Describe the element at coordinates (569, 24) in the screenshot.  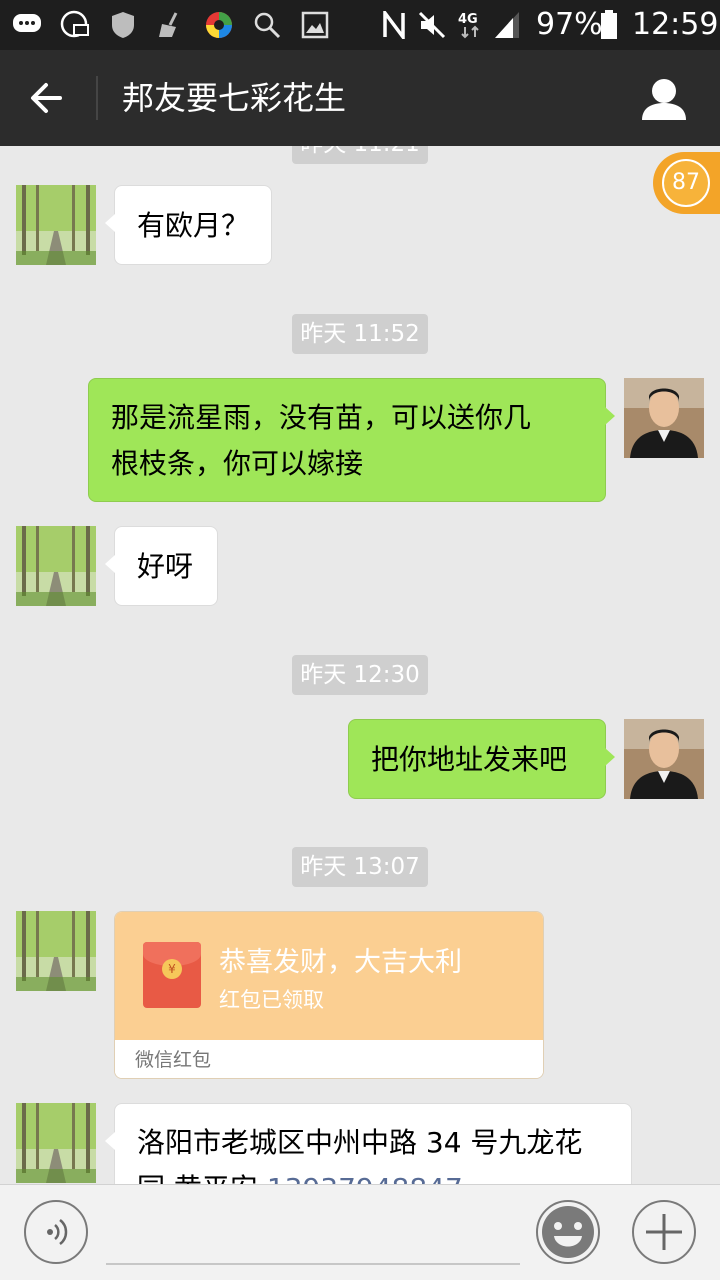
I see `battery-percent: 97%` at that location.